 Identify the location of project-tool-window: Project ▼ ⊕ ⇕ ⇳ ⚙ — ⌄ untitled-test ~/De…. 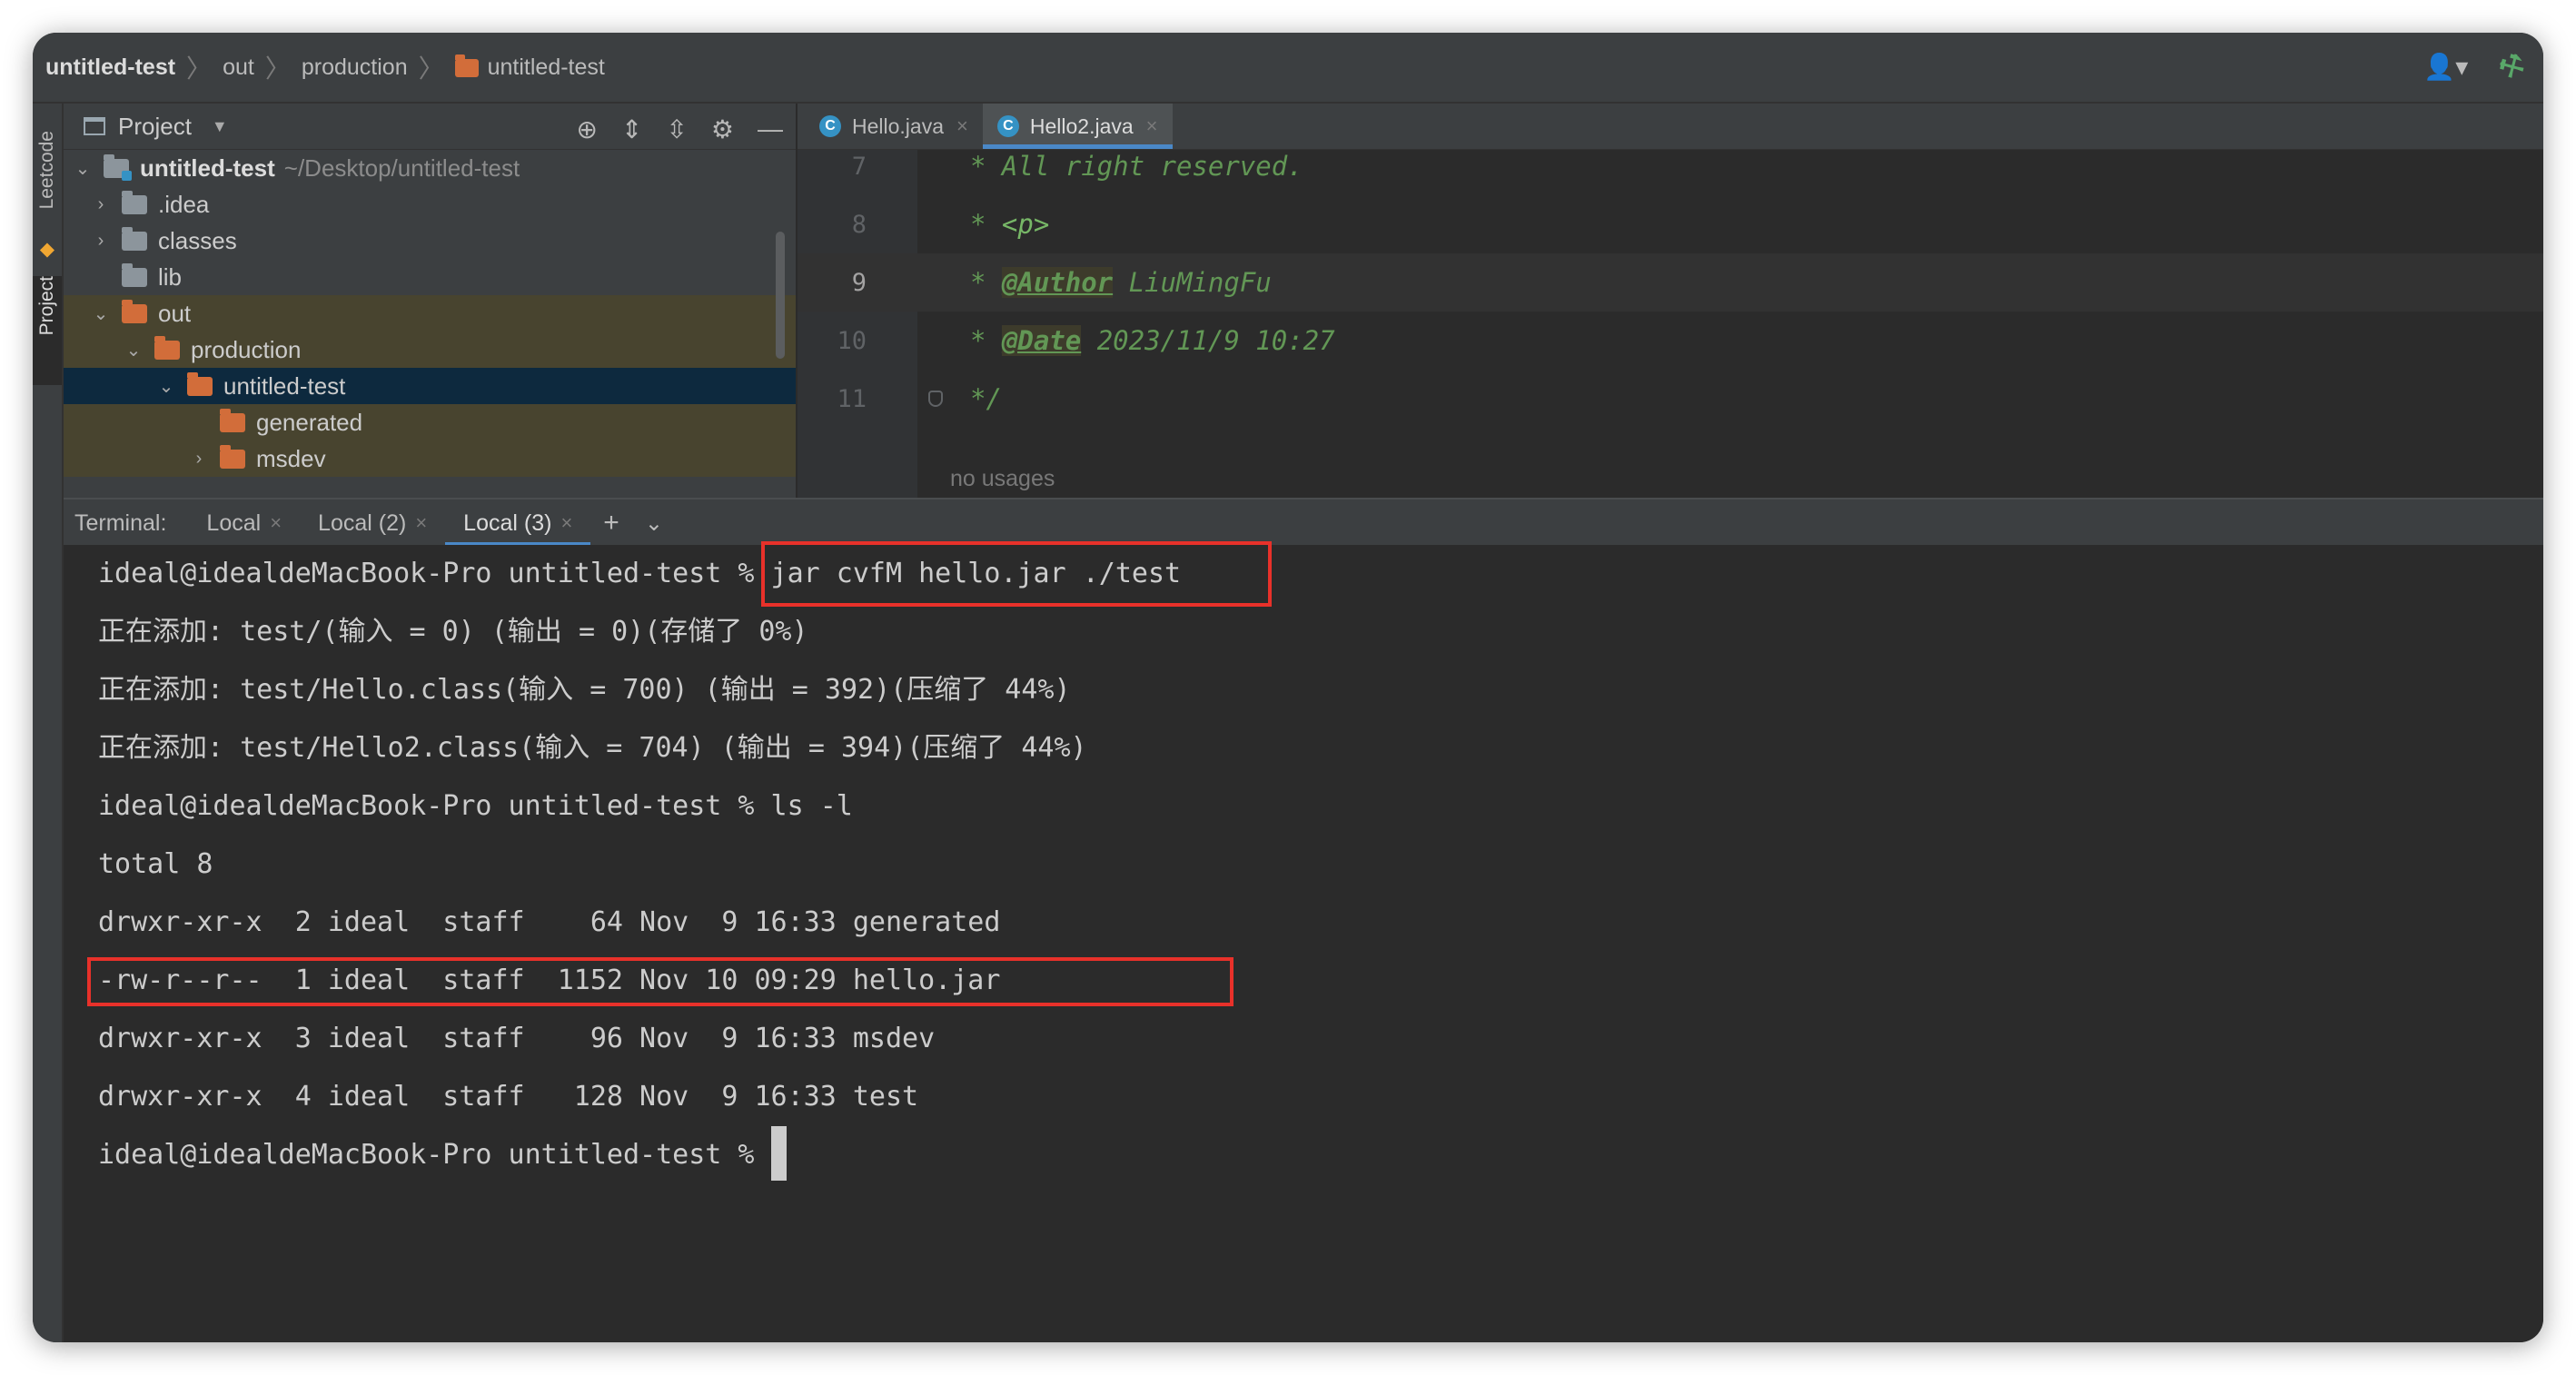
(430, 301).